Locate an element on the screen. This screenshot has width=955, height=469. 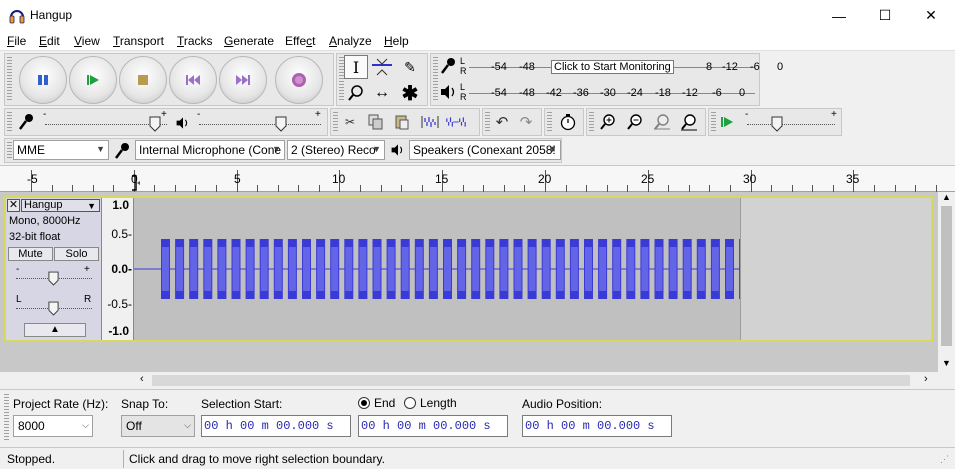
project-rate-select: 8000 ⌵ is located at coordinates (53, 426).